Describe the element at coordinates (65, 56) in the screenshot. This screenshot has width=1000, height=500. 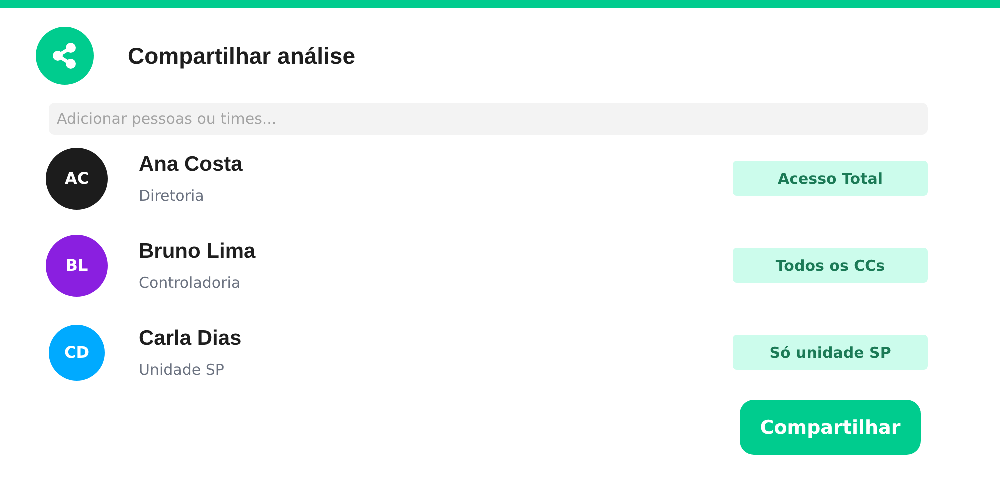
I see `share-icon` at that location.